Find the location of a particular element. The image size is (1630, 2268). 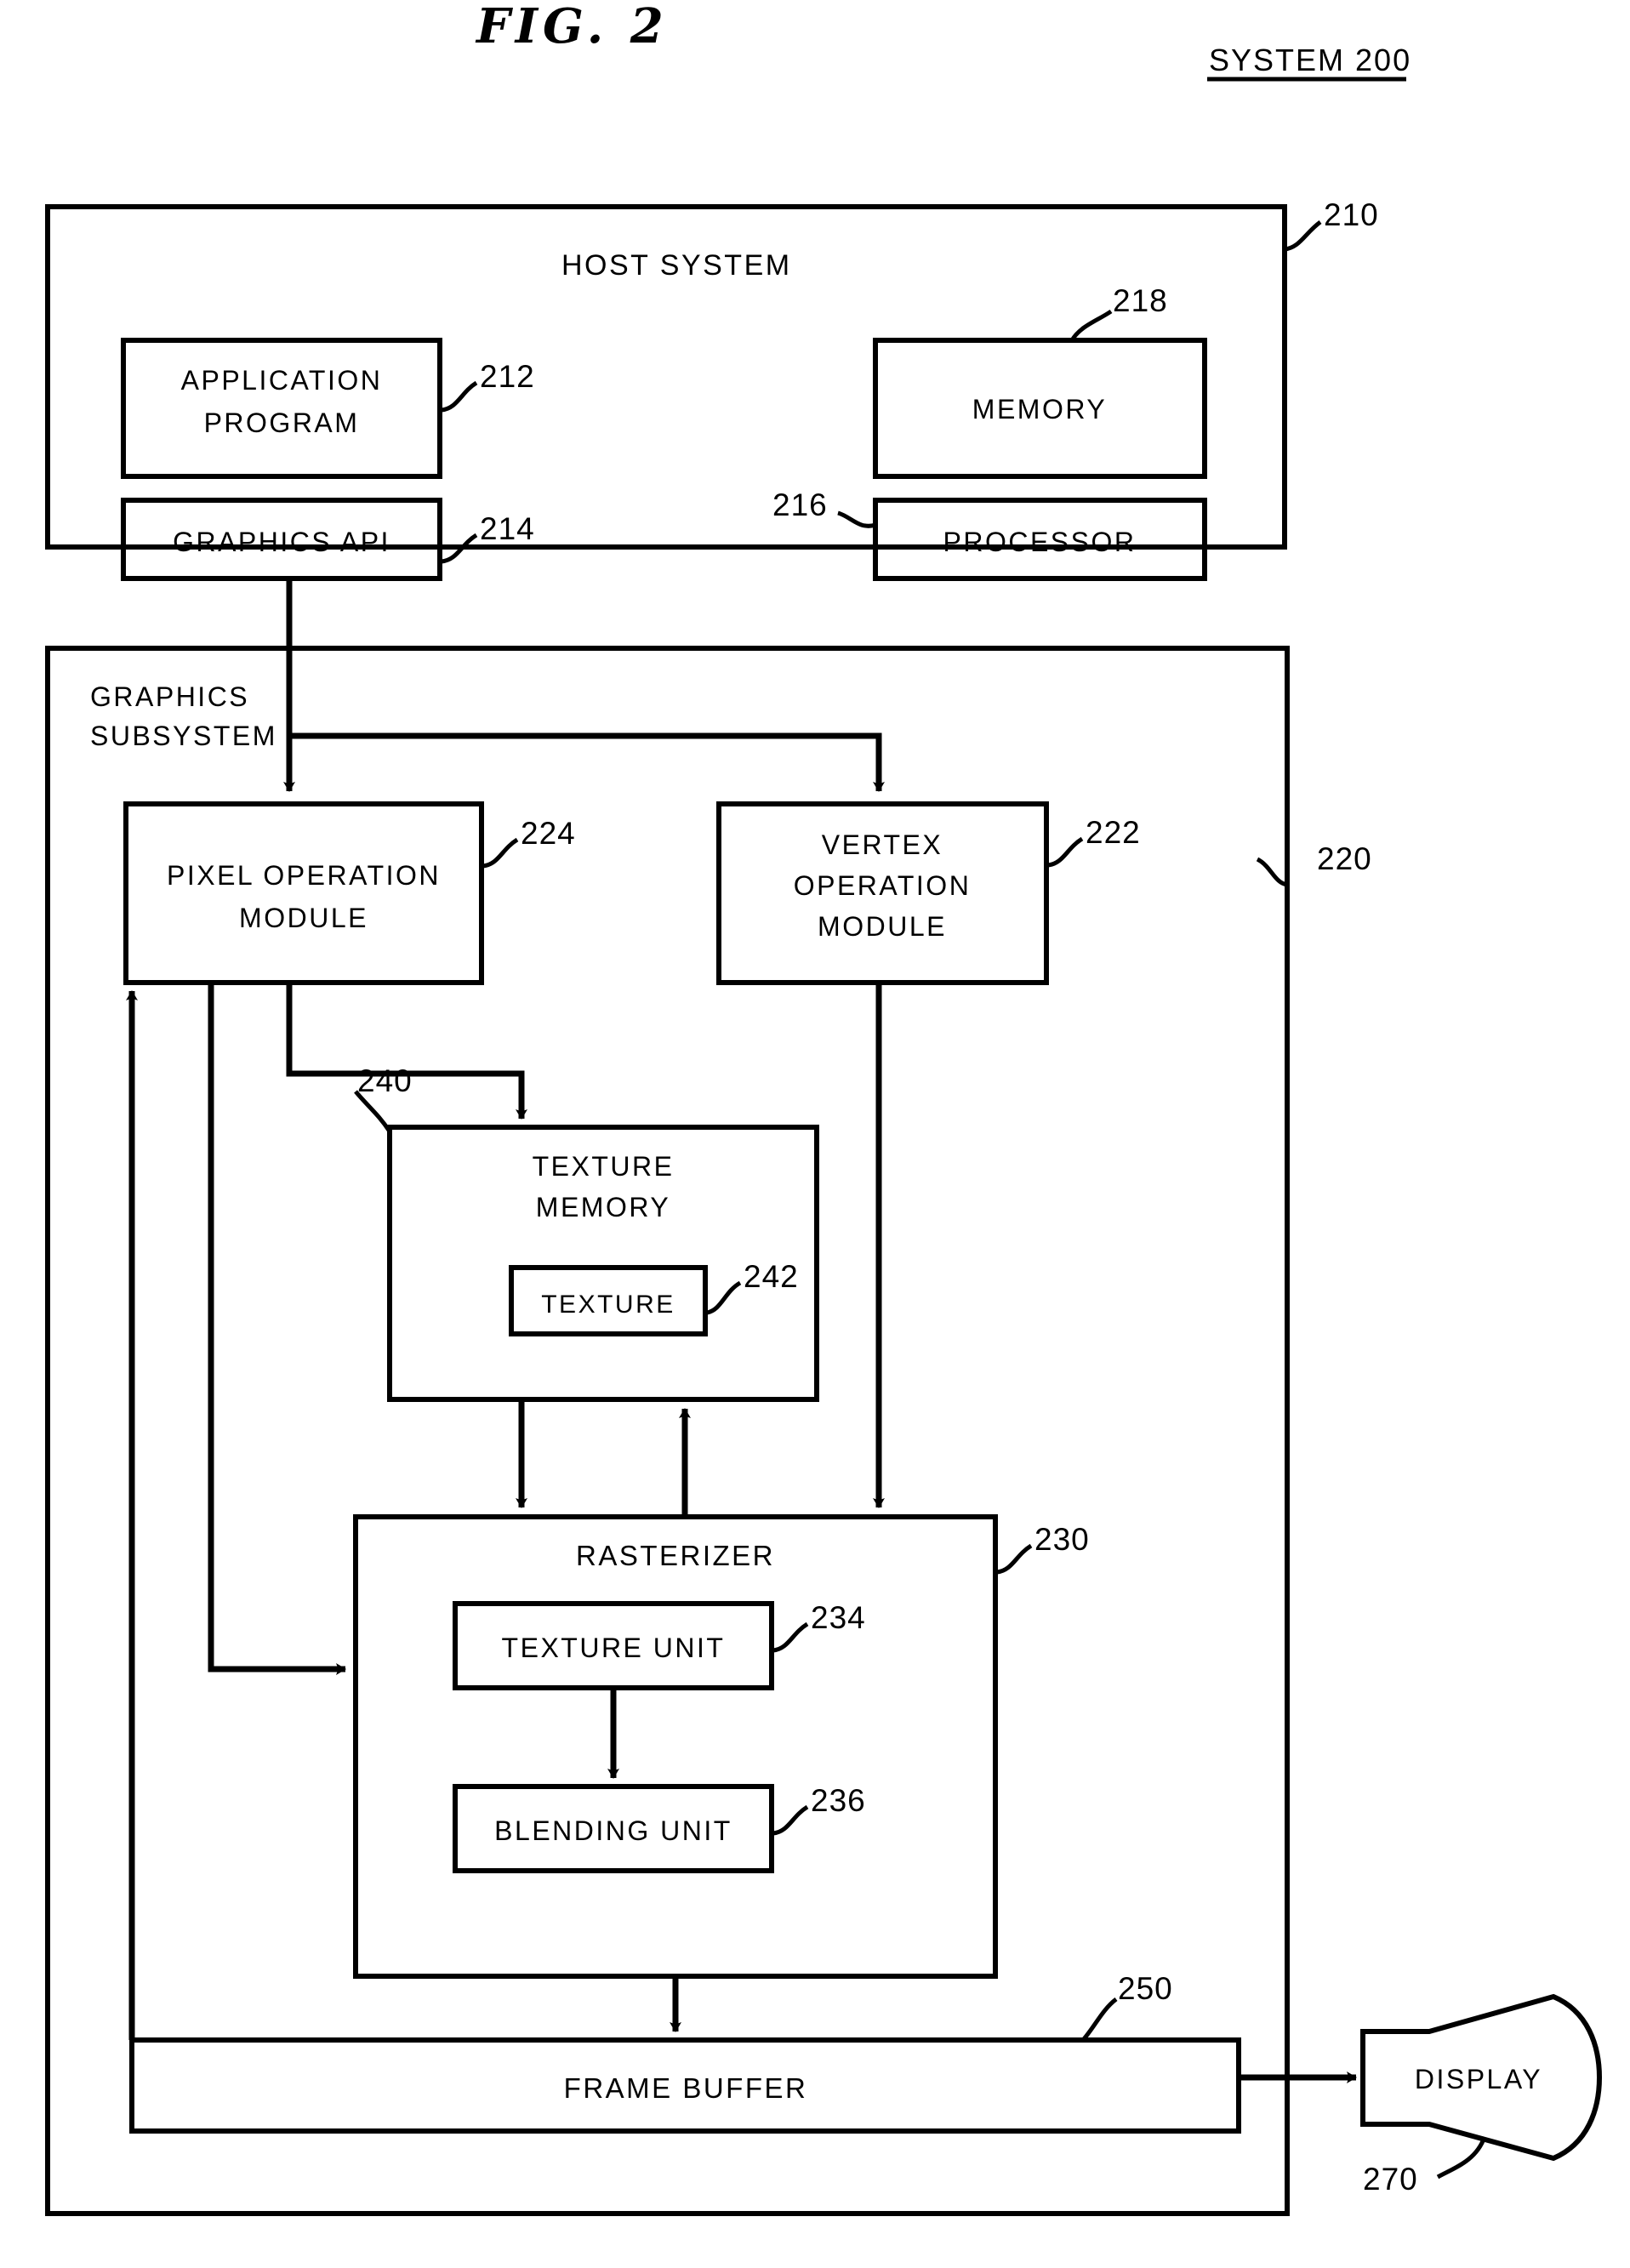

pixel-operation-module-box is located at coordinates (303, 893).